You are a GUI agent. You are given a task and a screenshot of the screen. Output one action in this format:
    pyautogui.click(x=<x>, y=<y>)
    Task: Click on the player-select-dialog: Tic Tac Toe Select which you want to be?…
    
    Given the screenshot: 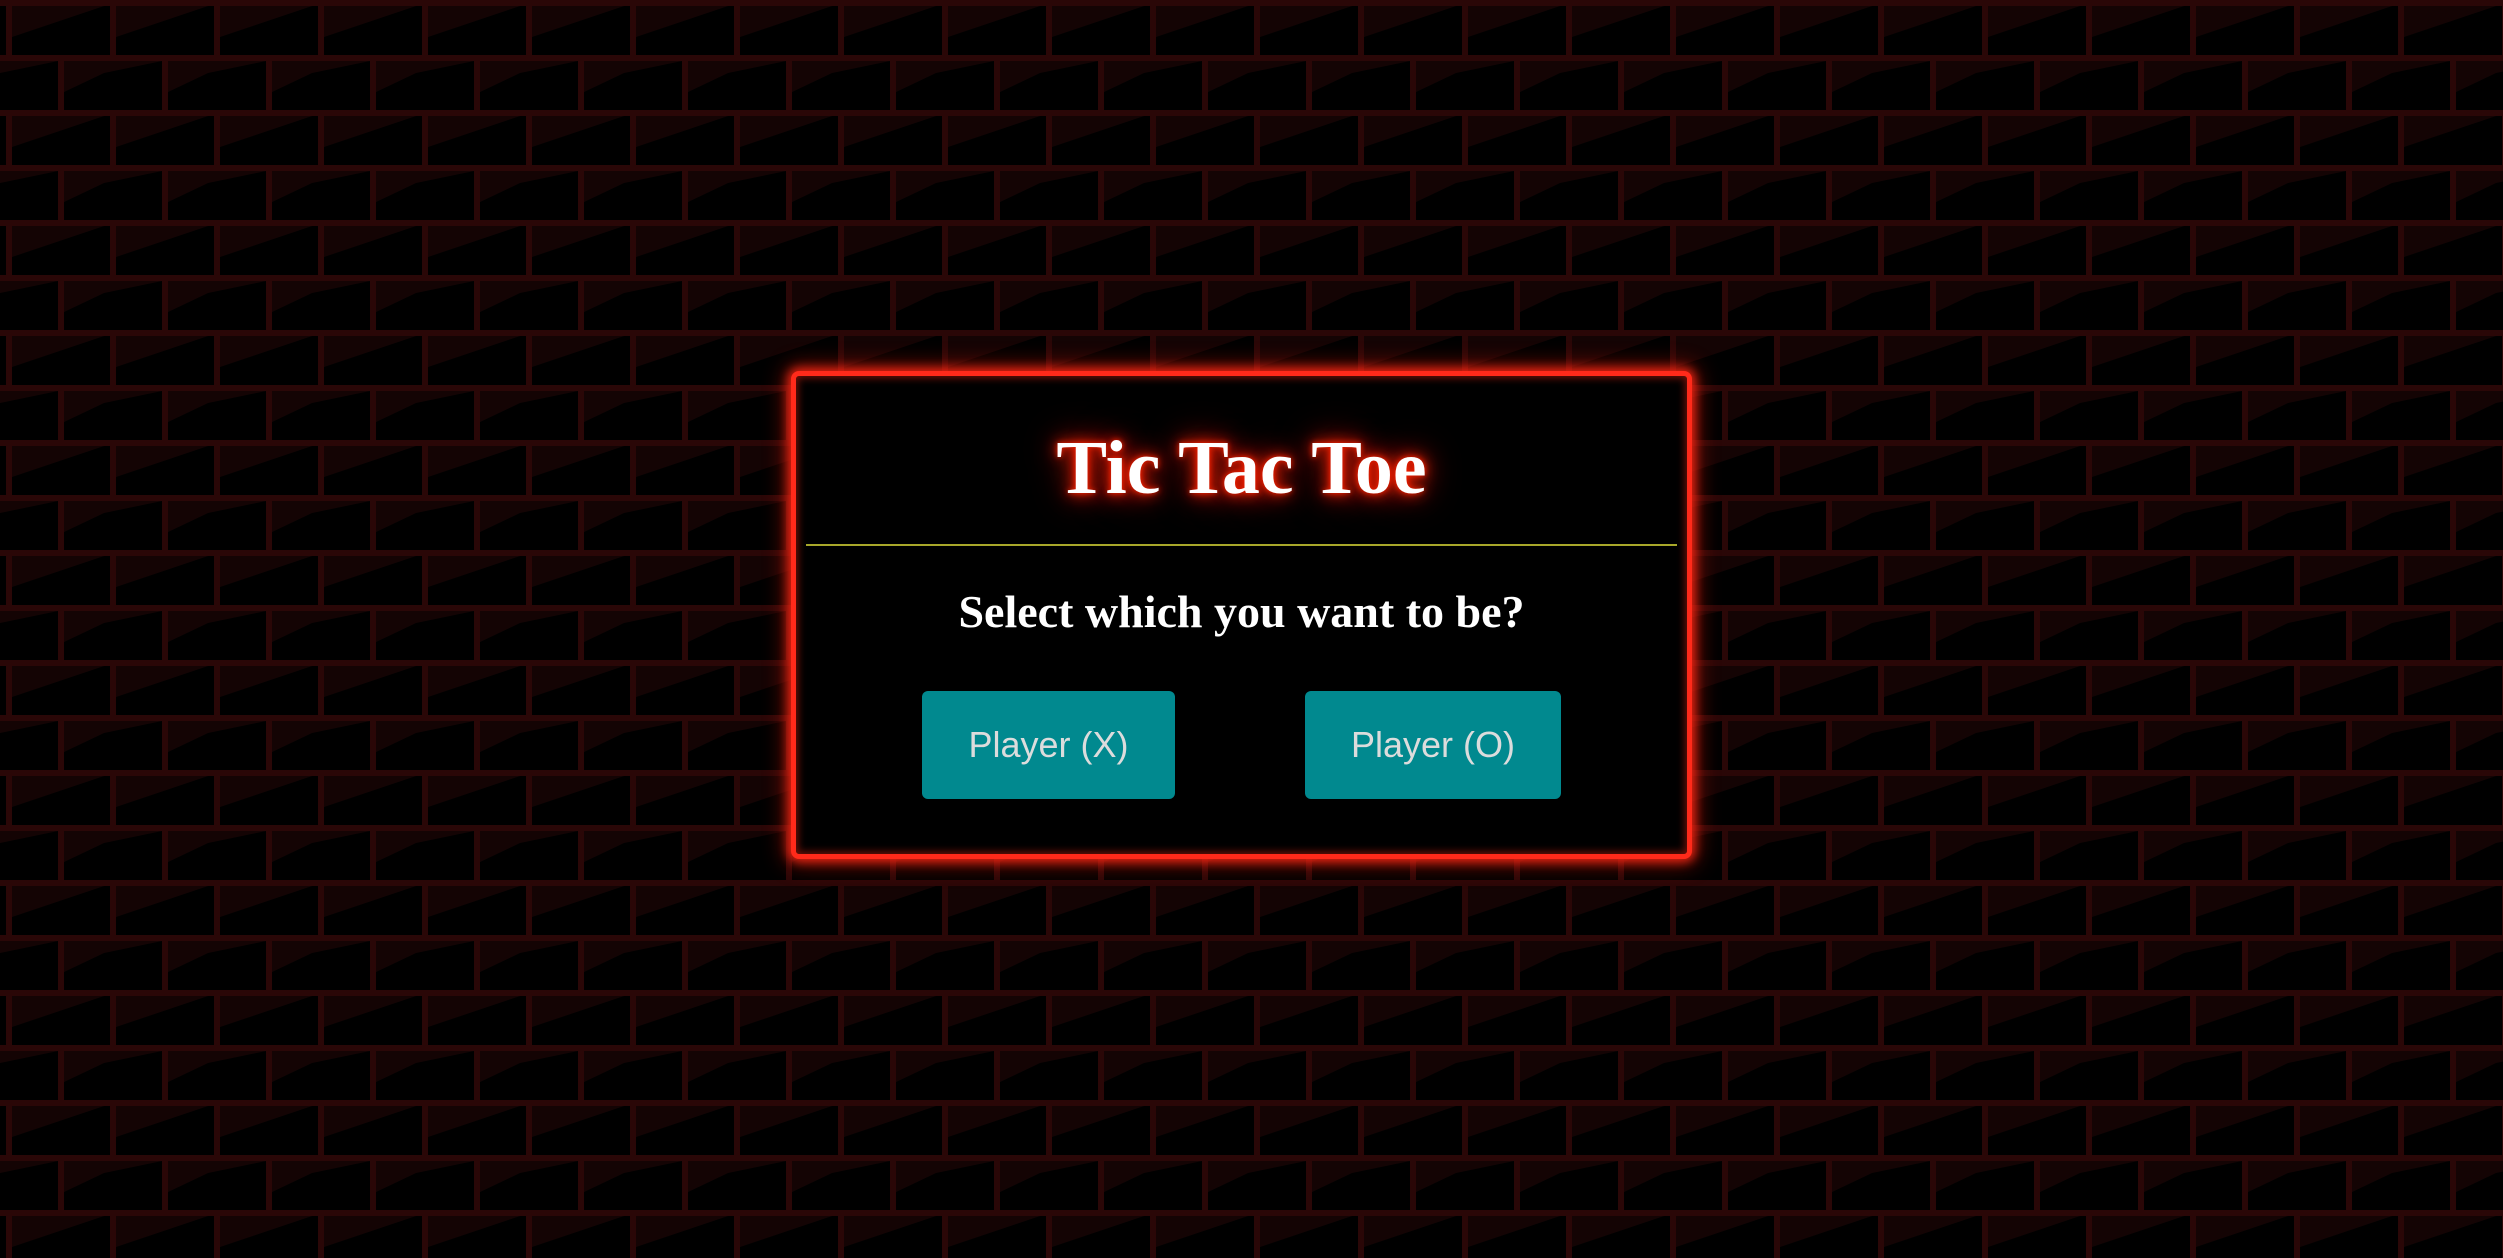 What is the action you would take?
    pyautogui.click(x=1241, y=615)
    